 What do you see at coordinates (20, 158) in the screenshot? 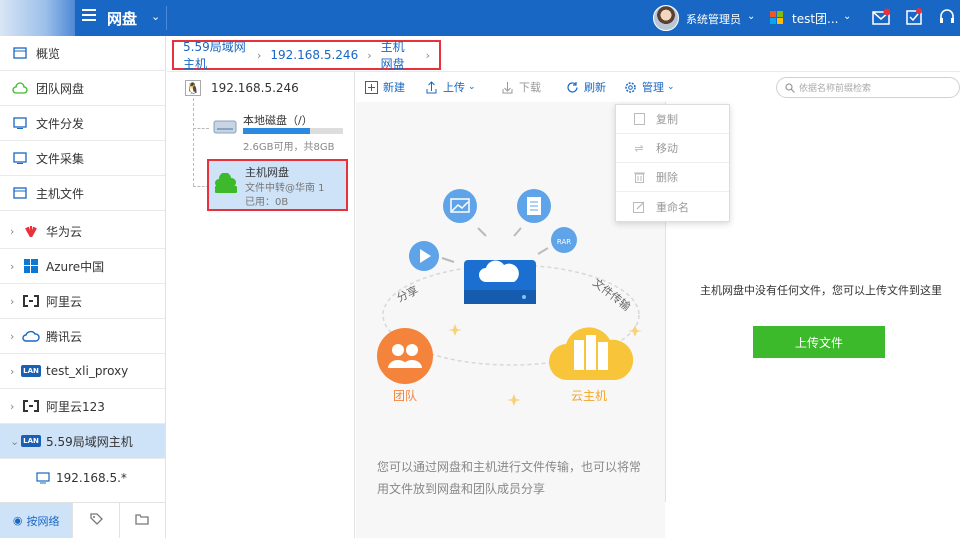
I see `collect-icon` at bounding box center [20, 158].